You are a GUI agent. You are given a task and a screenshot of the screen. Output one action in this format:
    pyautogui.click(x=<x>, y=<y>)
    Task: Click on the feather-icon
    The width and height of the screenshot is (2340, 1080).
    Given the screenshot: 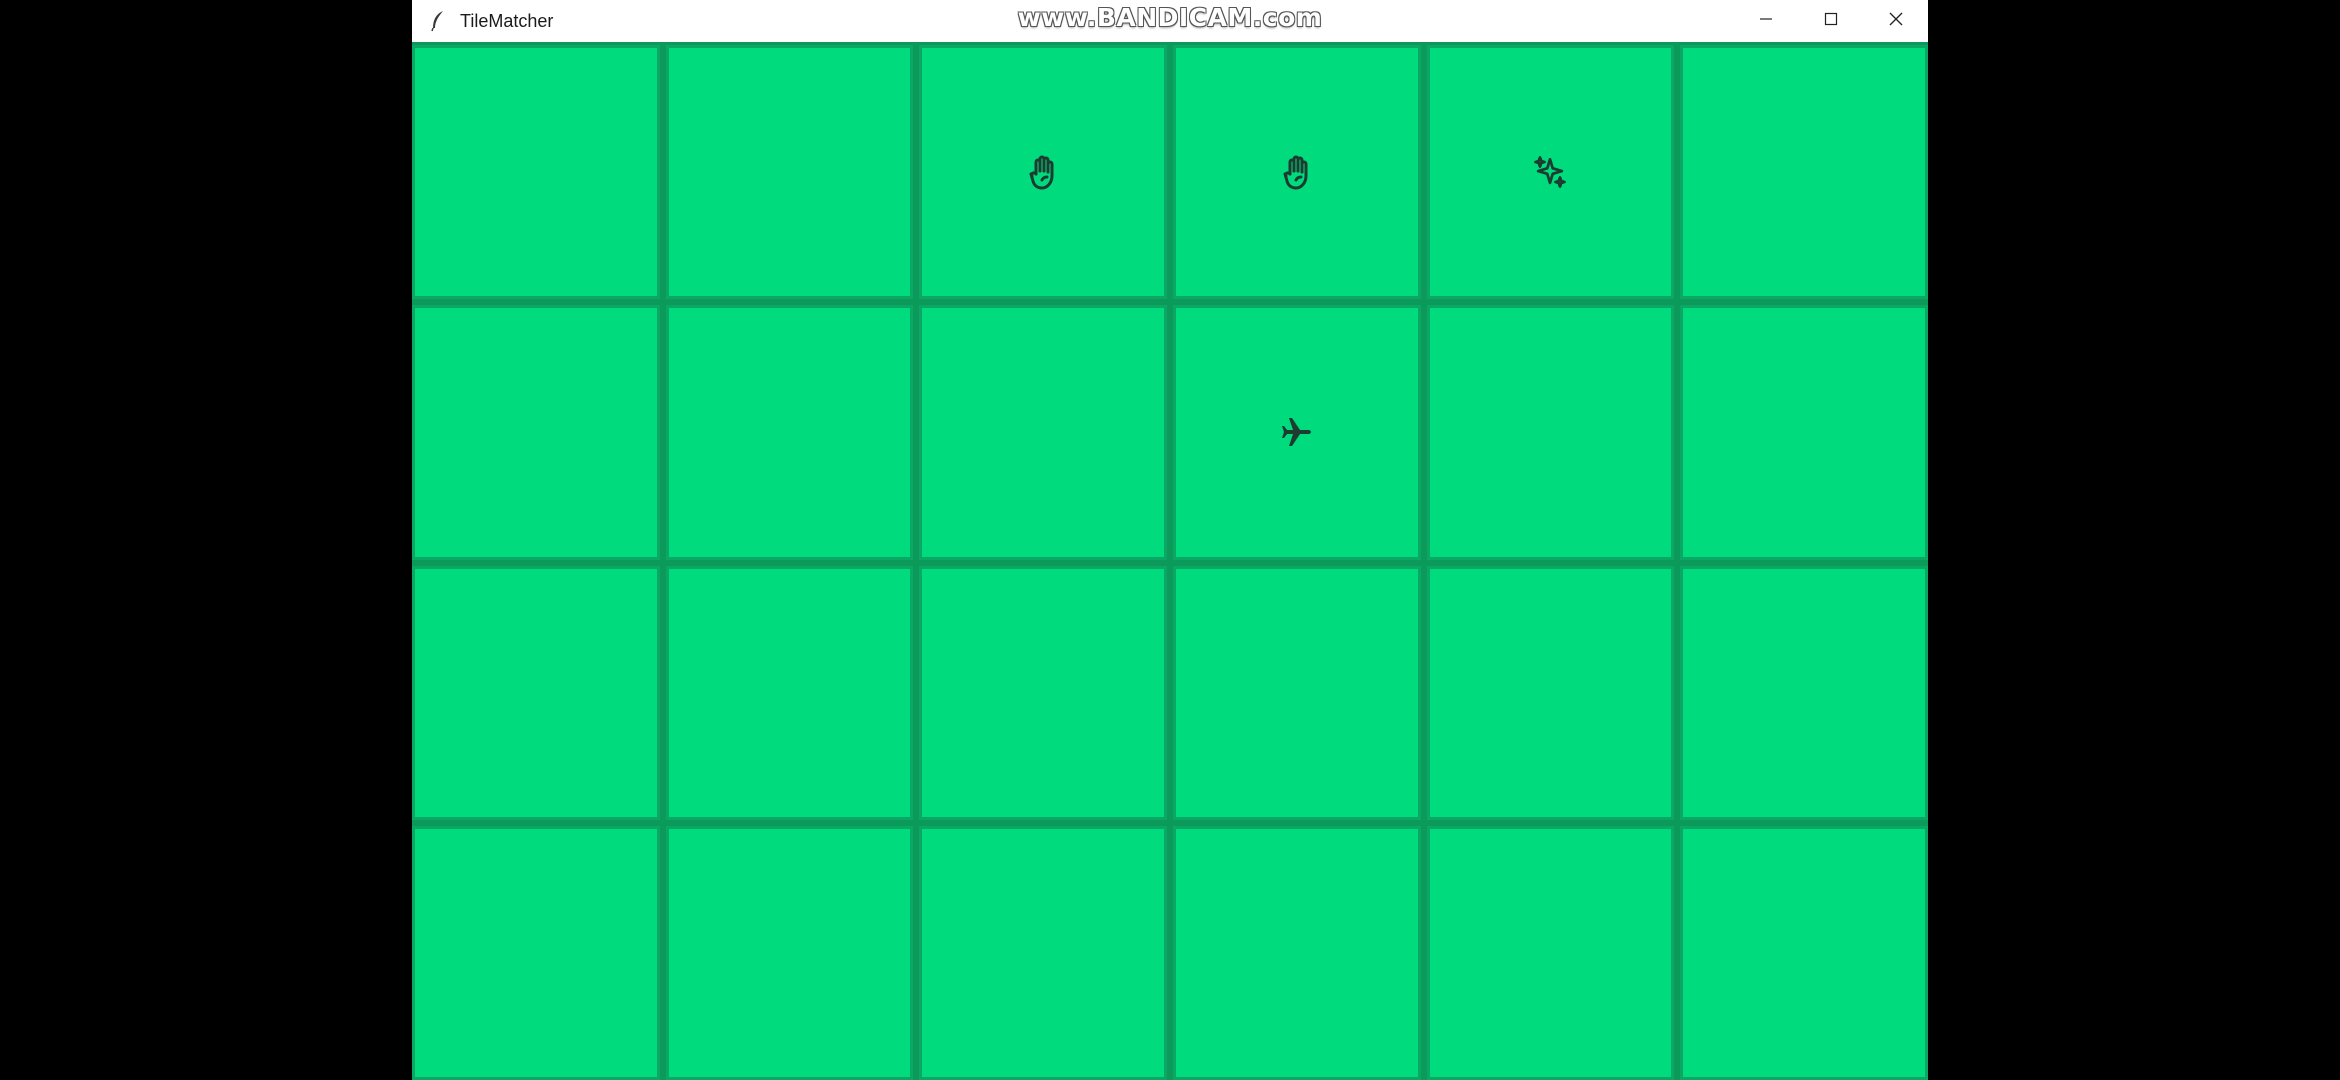 What is the action you would take?
    pyautogui.click(x=438, y=21)
    